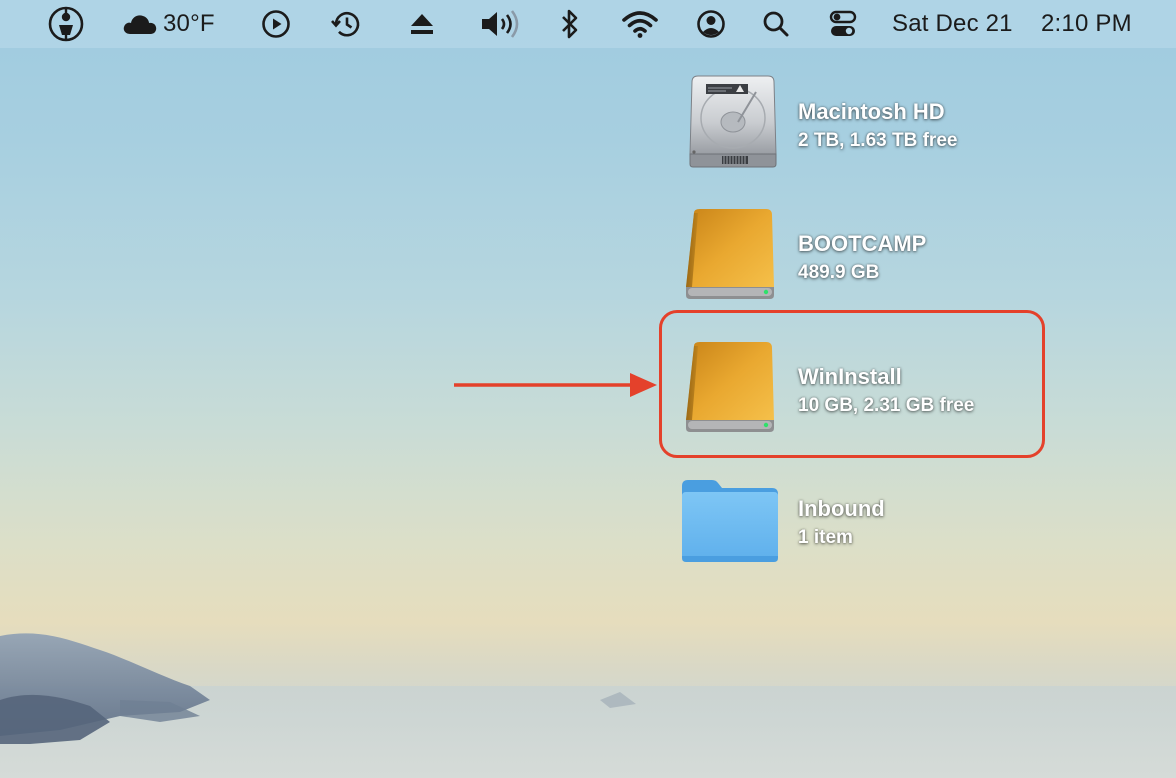  I want to click on menu-bar: 30°F Sat Dec 21 2:10 PM, so click(588, 24).